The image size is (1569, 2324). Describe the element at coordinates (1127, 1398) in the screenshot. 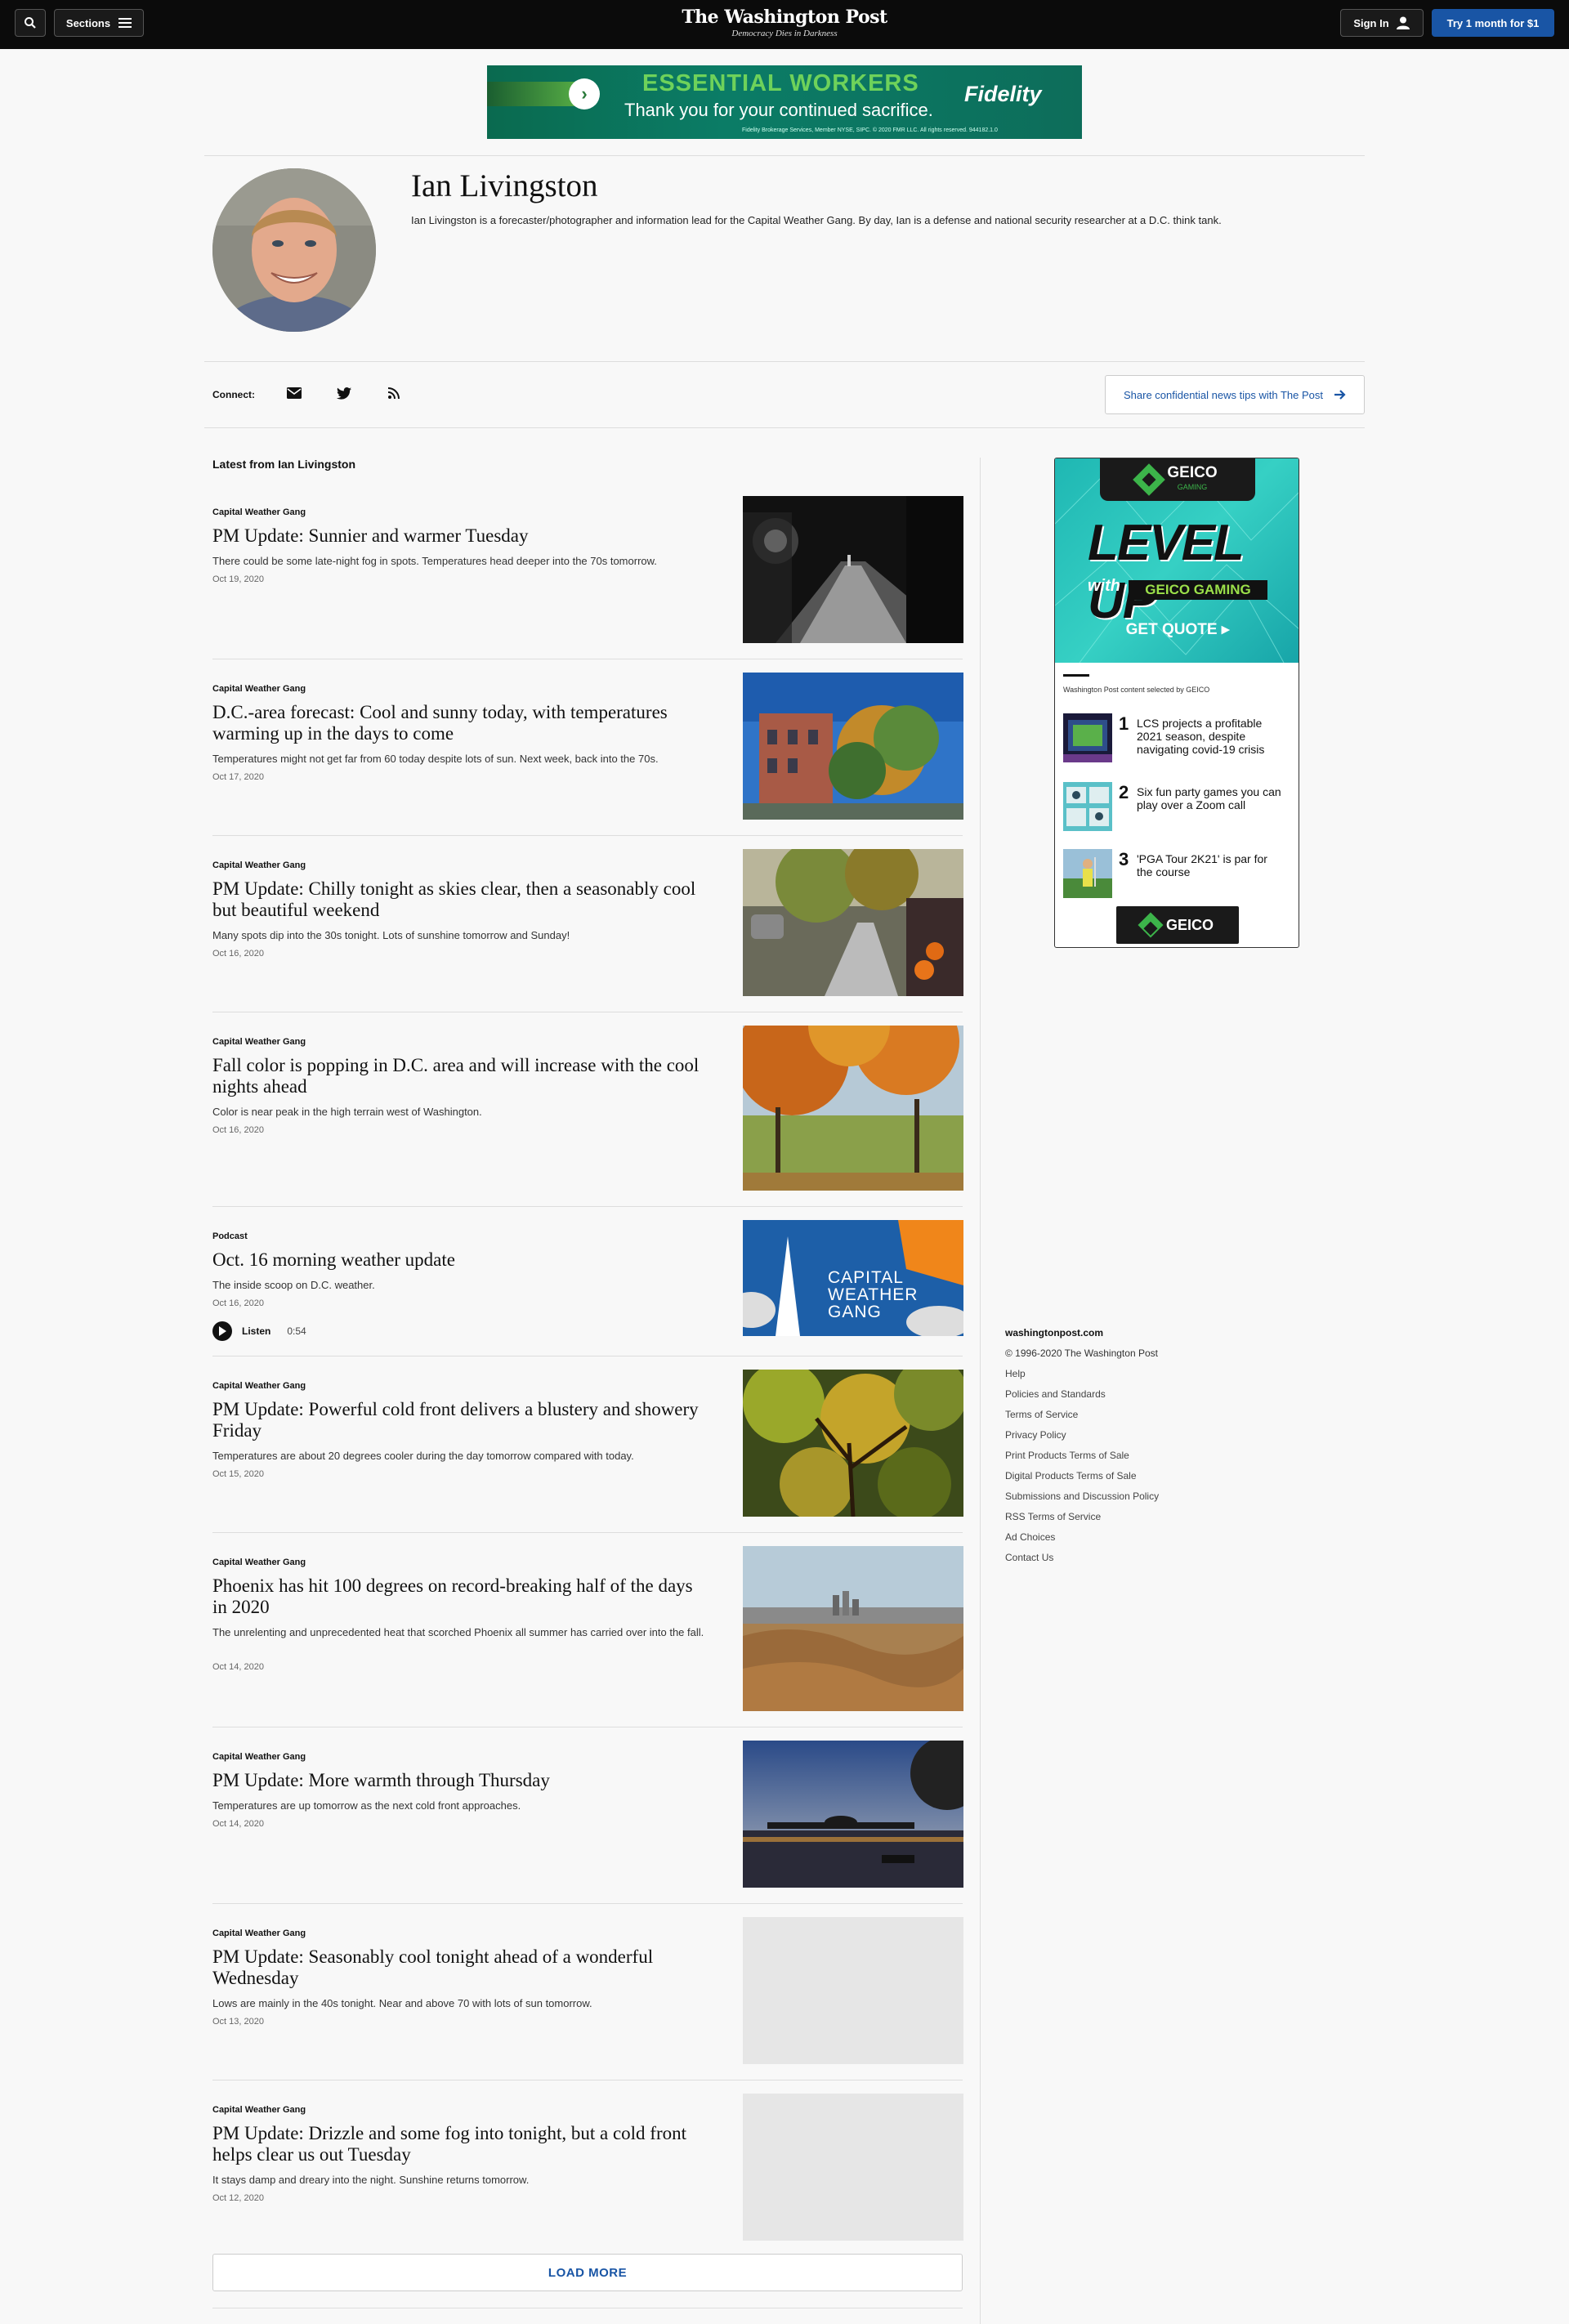

I see `footer-link-policies: Policies and Standards` at that location.